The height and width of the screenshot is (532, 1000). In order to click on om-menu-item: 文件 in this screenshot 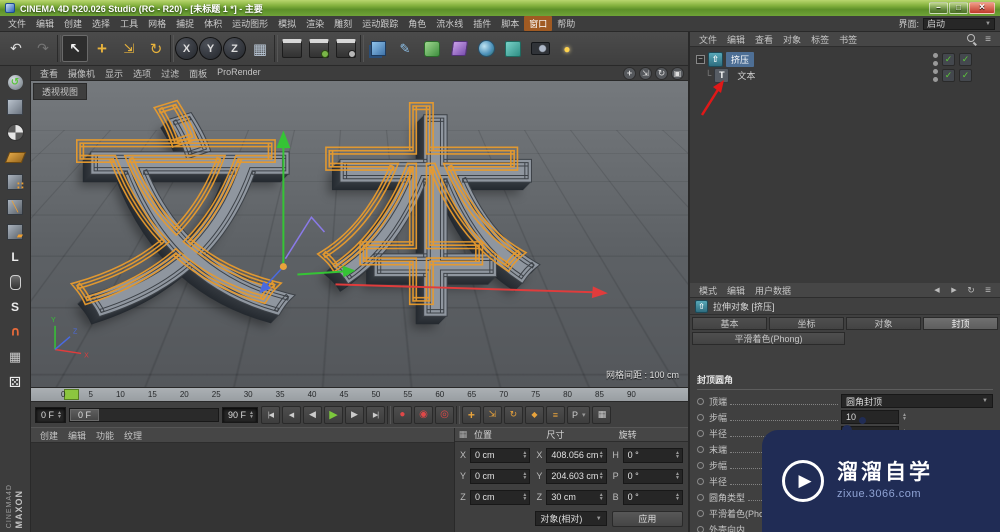, I will do `click(708, 39)`.